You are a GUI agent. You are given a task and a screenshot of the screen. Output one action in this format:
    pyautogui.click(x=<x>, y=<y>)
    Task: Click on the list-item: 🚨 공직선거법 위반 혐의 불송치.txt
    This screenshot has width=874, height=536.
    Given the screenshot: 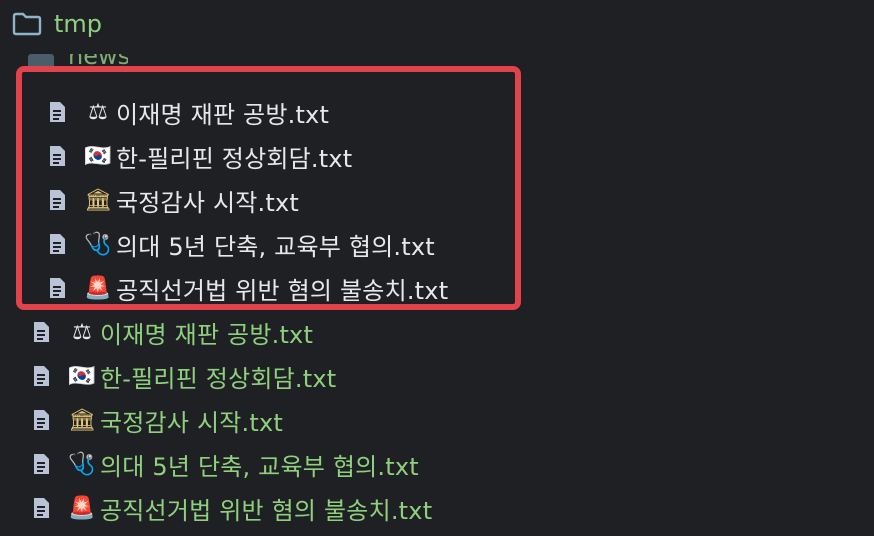 What is the action you would take?
    pyautogui.click(x=232, y=508)
    